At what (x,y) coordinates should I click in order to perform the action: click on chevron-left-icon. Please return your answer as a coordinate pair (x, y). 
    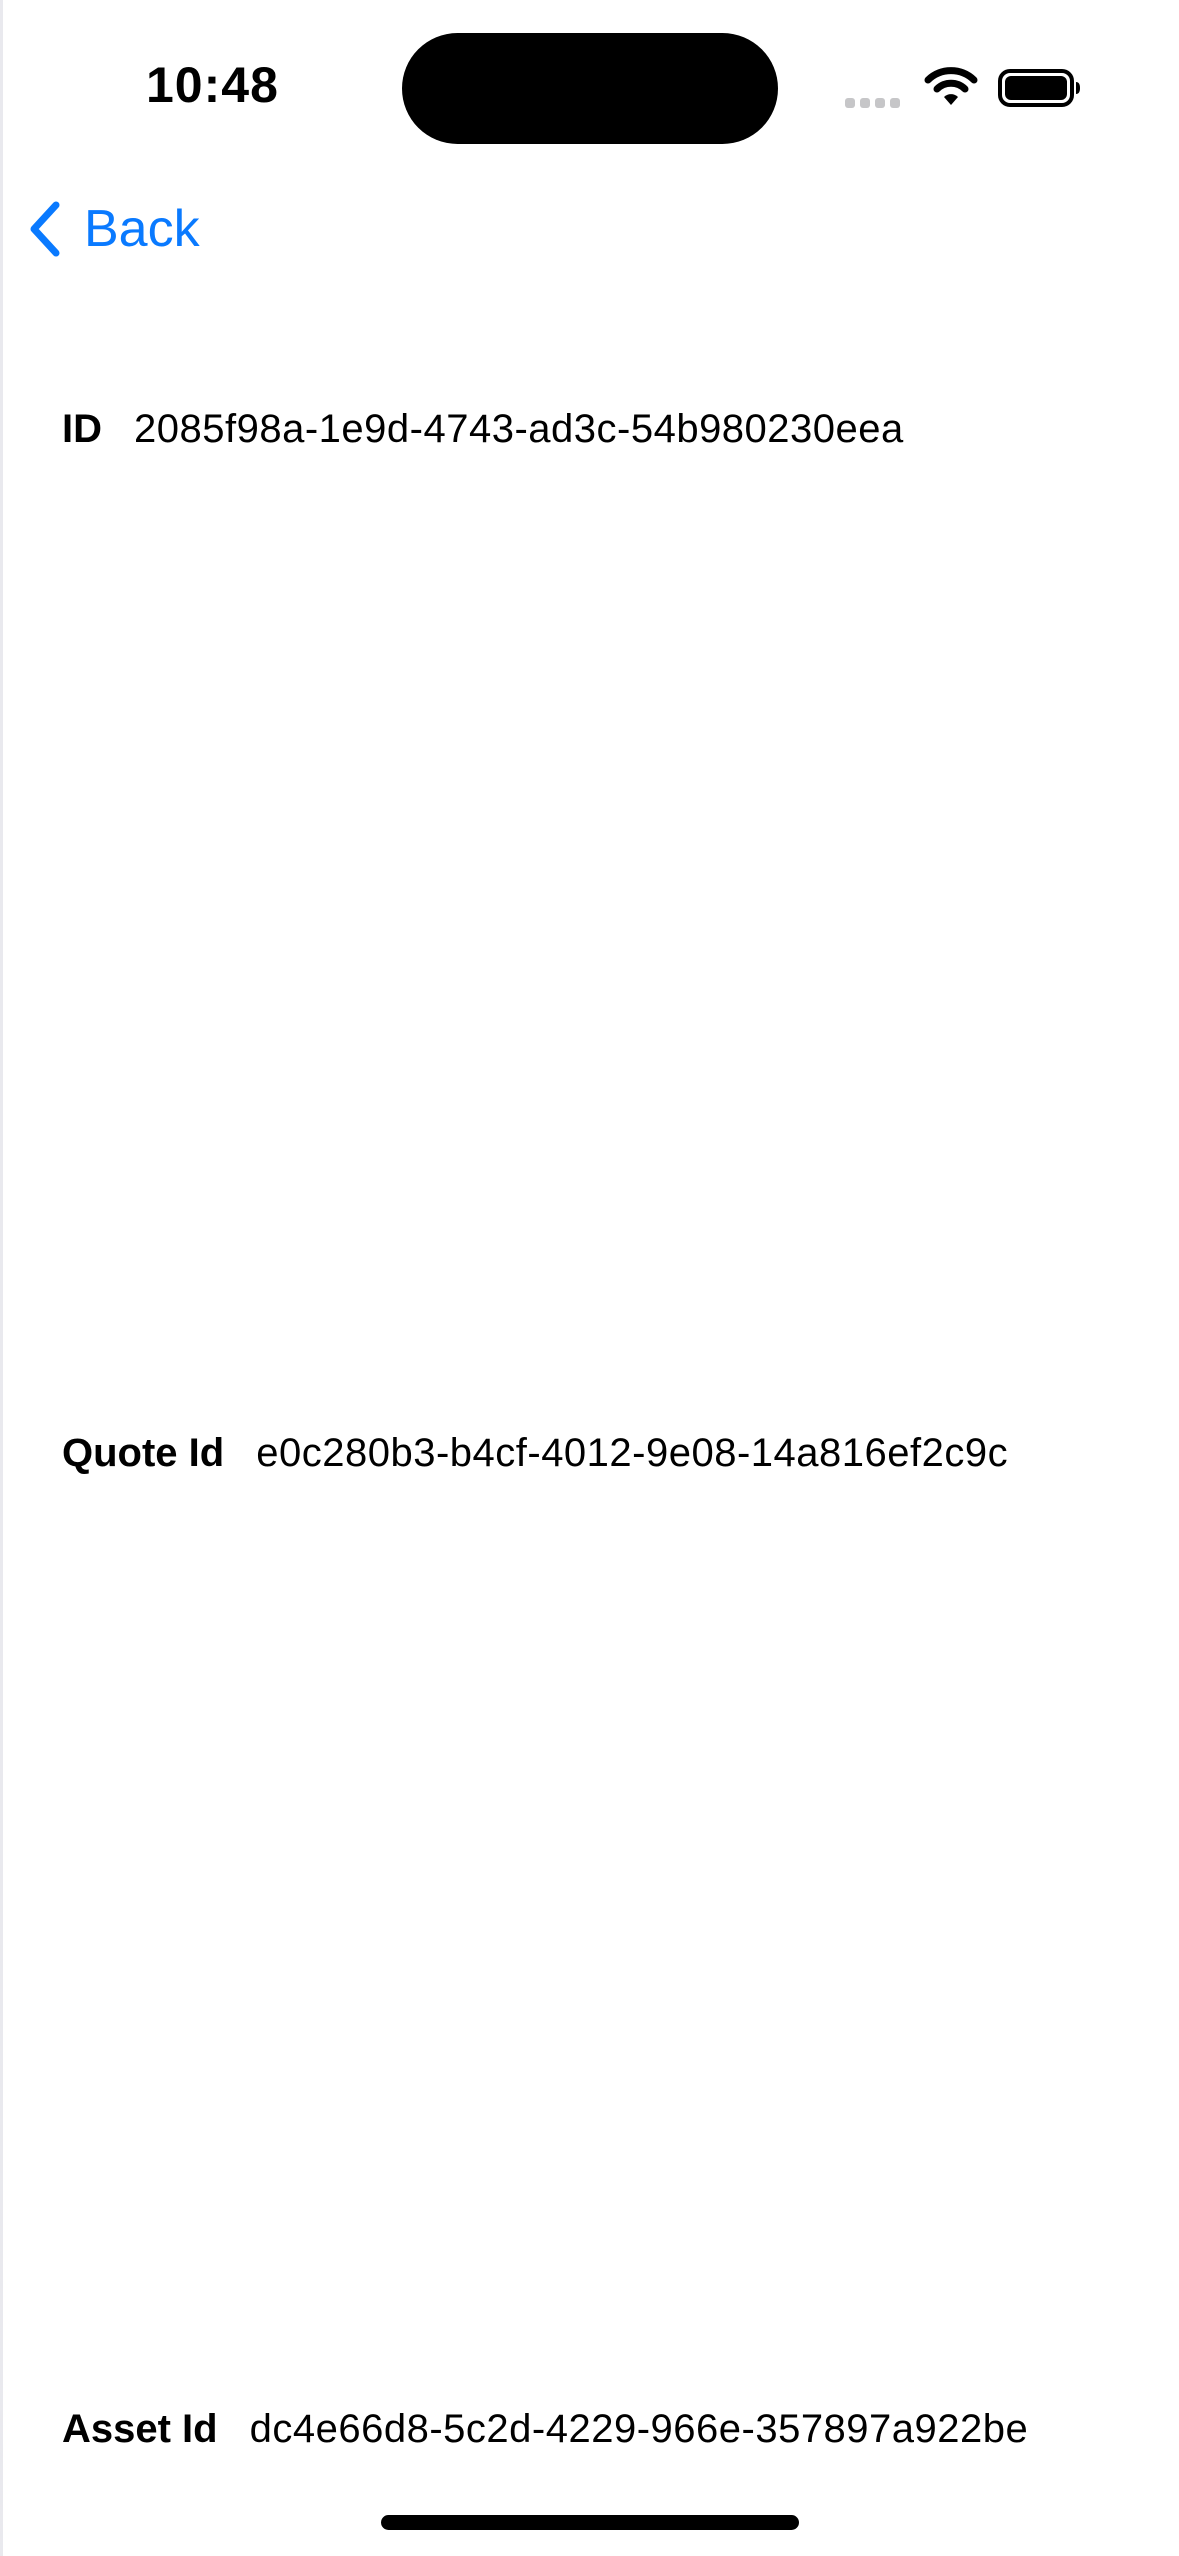
    Looking at the image, I should click on (45, 229).